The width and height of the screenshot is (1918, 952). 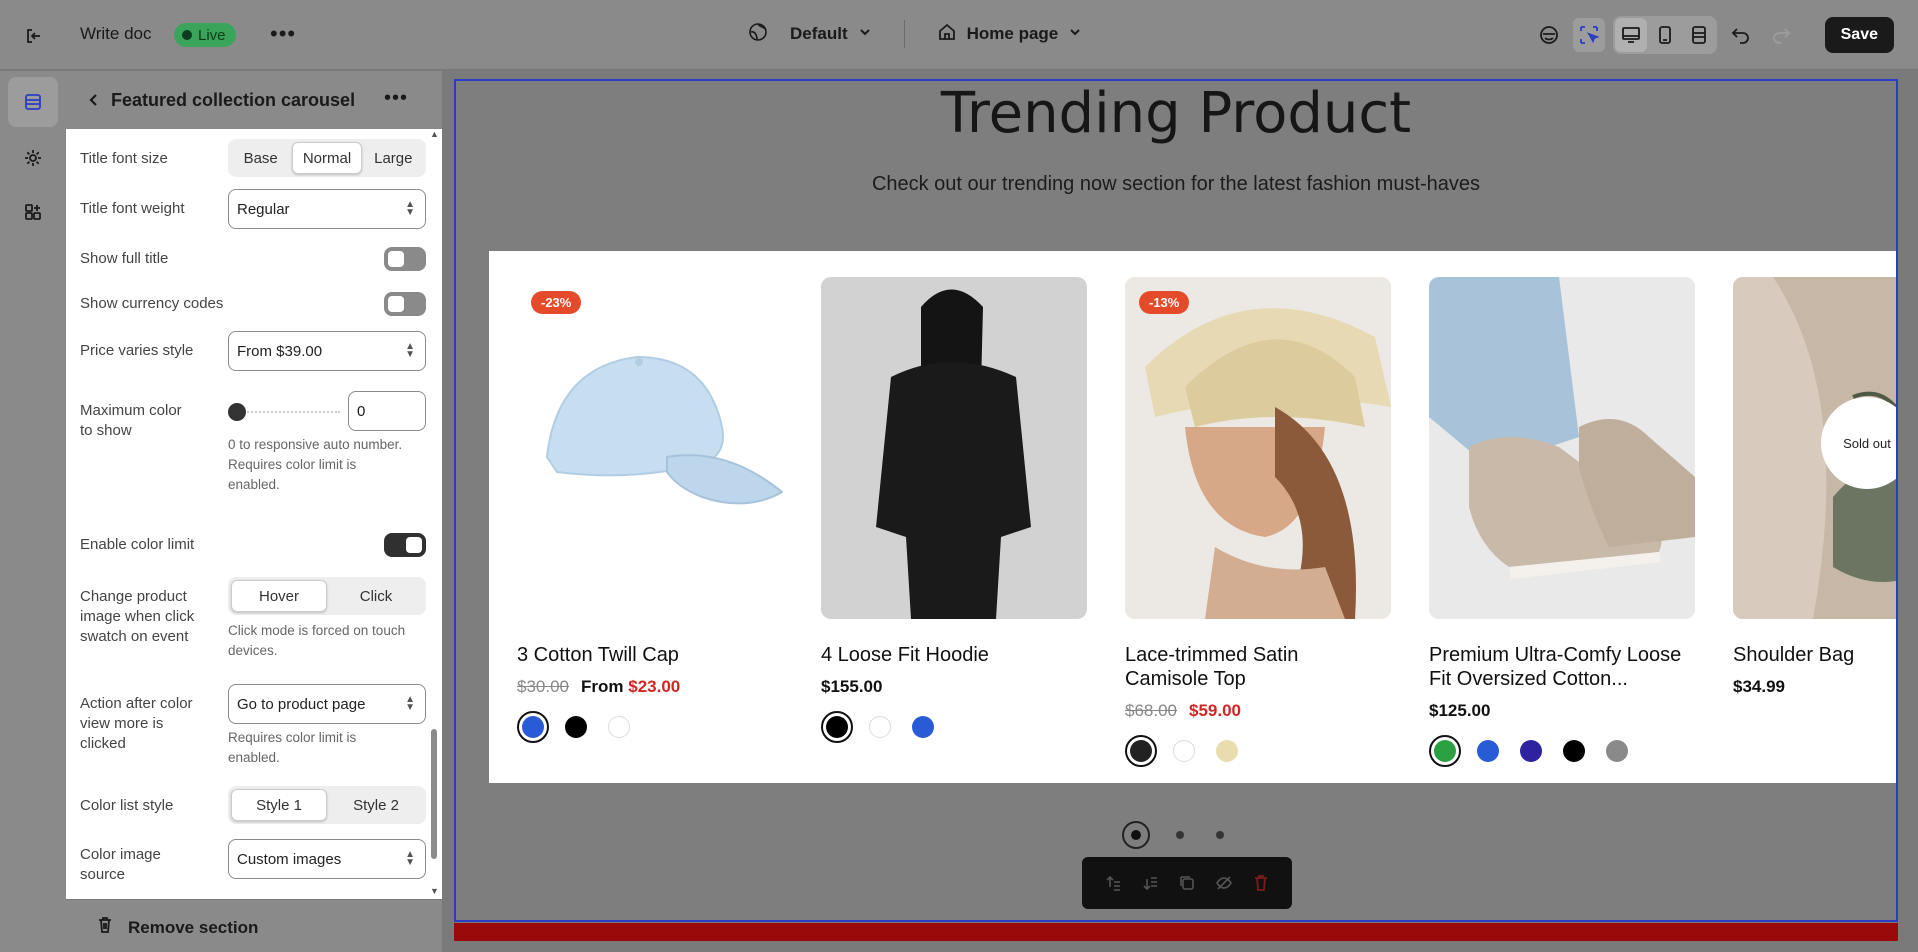 I want to click on desktop-view-icon, so click(x=1630, y=35).